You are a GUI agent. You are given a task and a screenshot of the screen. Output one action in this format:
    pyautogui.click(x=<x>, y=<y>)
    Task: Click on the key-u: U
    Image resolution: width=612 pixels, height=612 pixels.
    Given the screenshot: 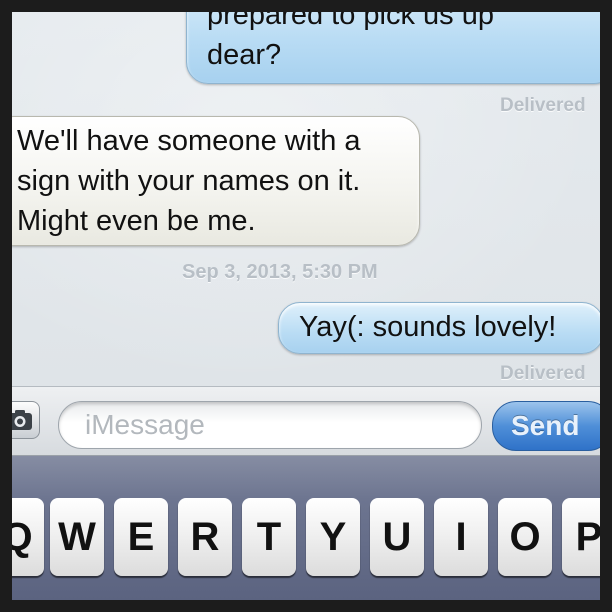 What is the action you would take?
    pyautogui.click(x=397, y=537)
    